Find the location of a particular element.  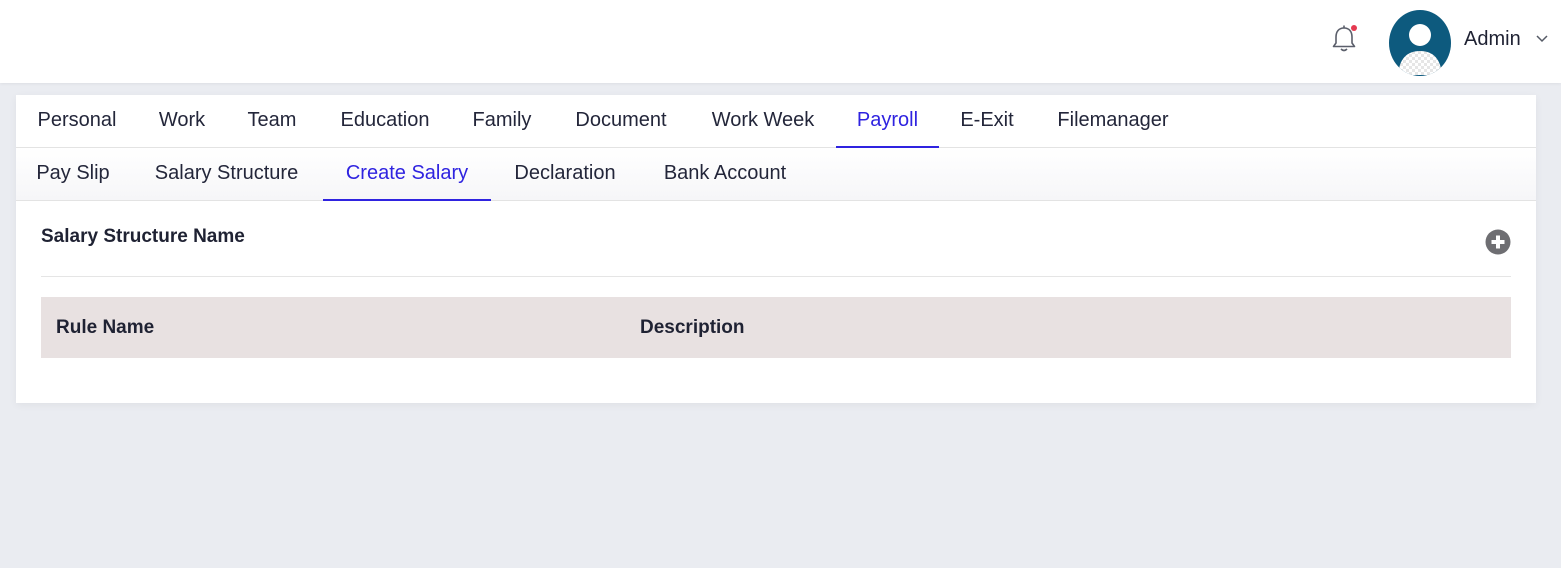

notification-dot is located at coordinates (1354, 28).